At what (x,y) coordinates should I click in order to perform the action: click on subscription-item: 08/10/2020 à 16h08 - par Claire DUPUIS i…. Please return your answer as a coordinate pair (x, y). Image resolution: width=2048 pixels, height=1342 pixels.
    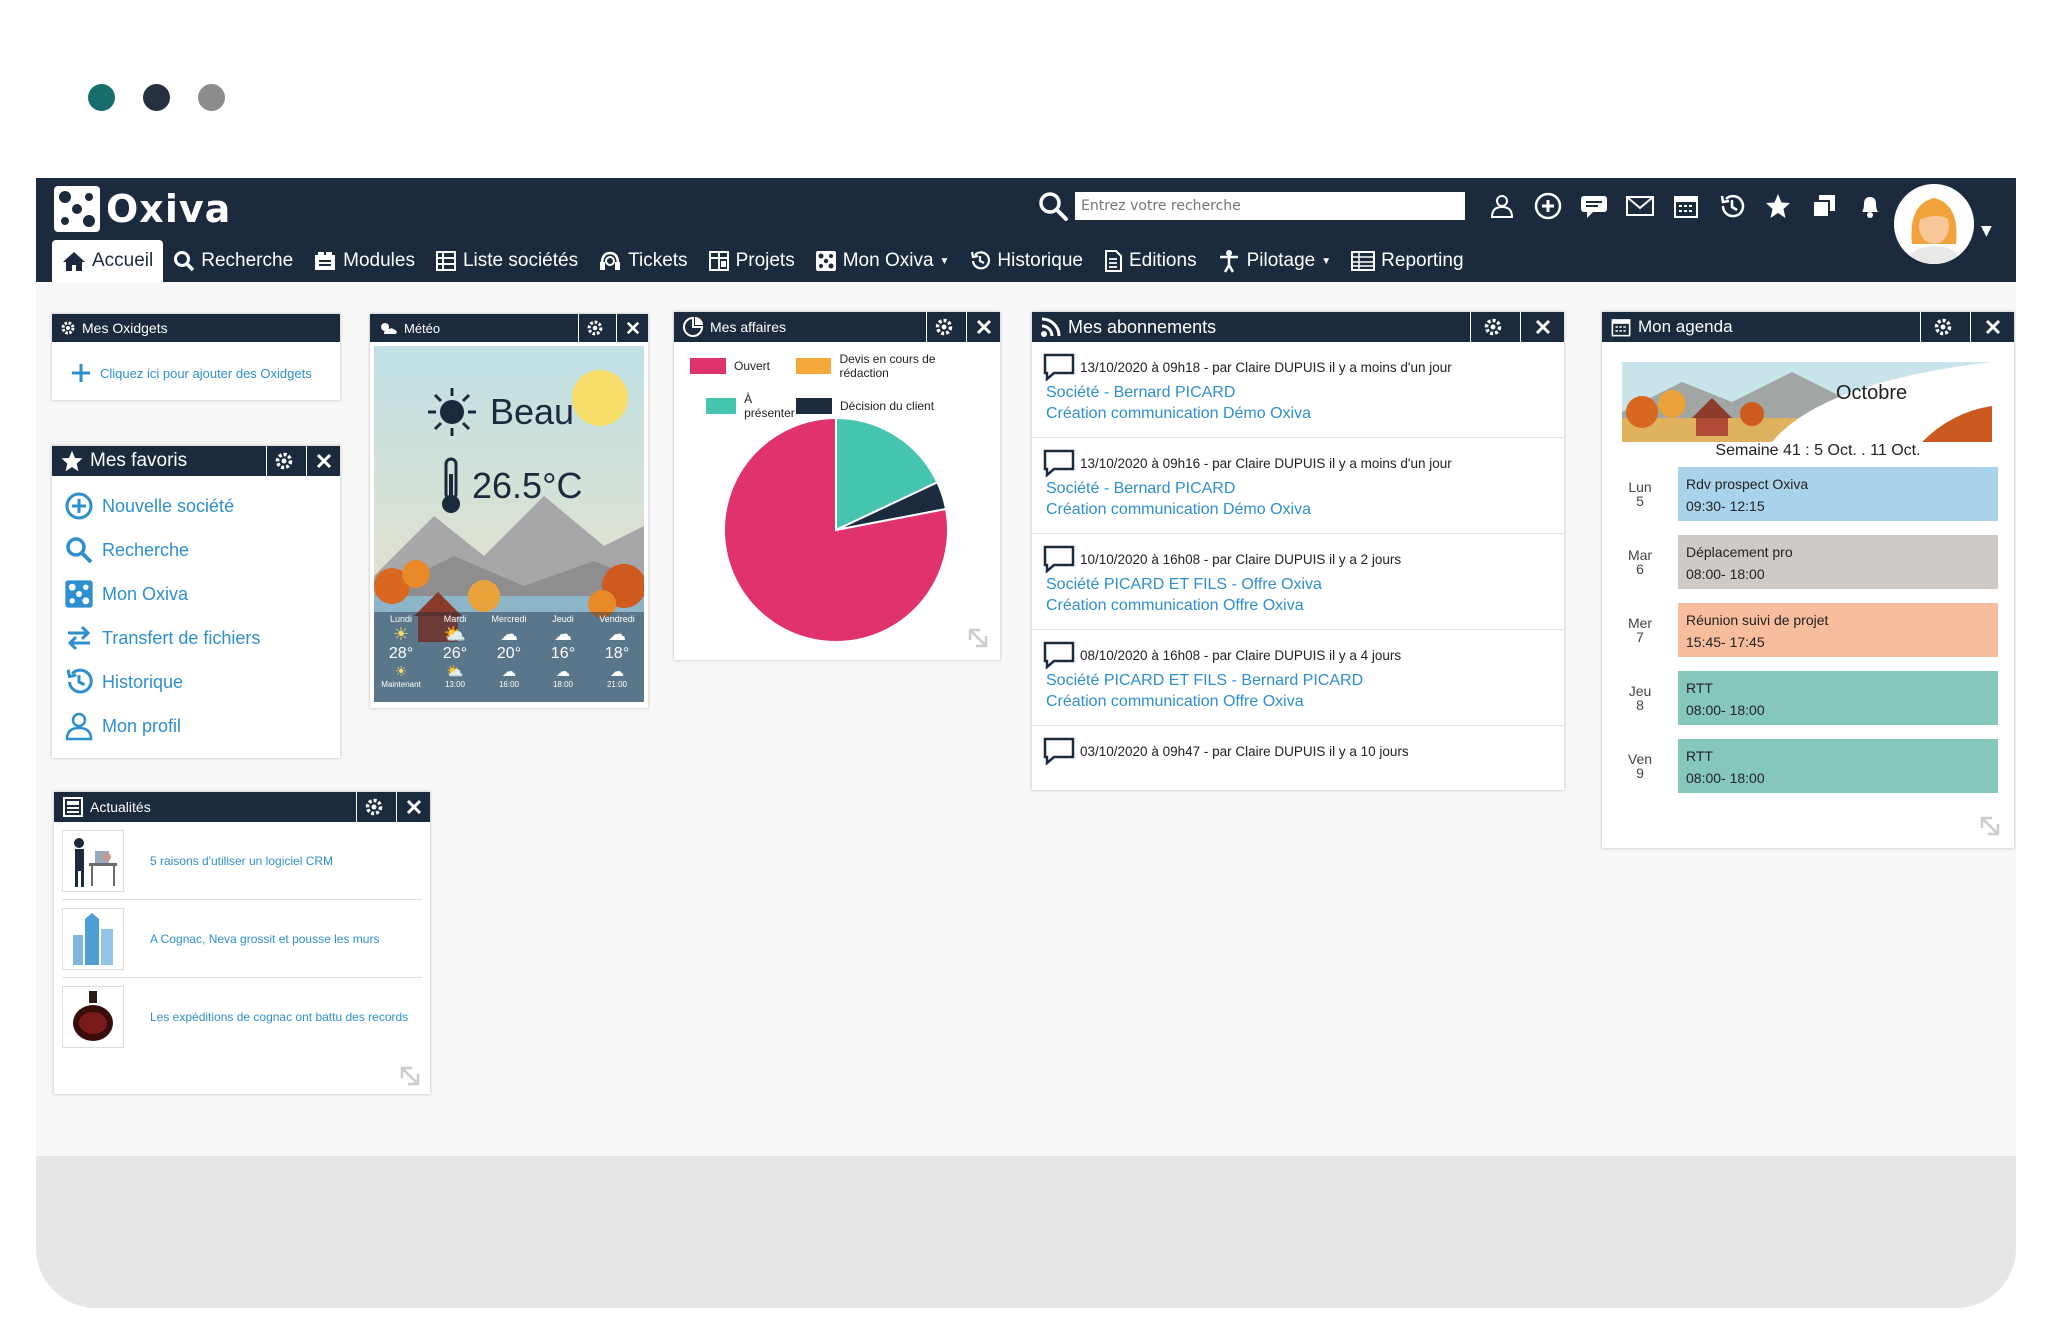
    Looking at the image, I should click on (1298, 678).